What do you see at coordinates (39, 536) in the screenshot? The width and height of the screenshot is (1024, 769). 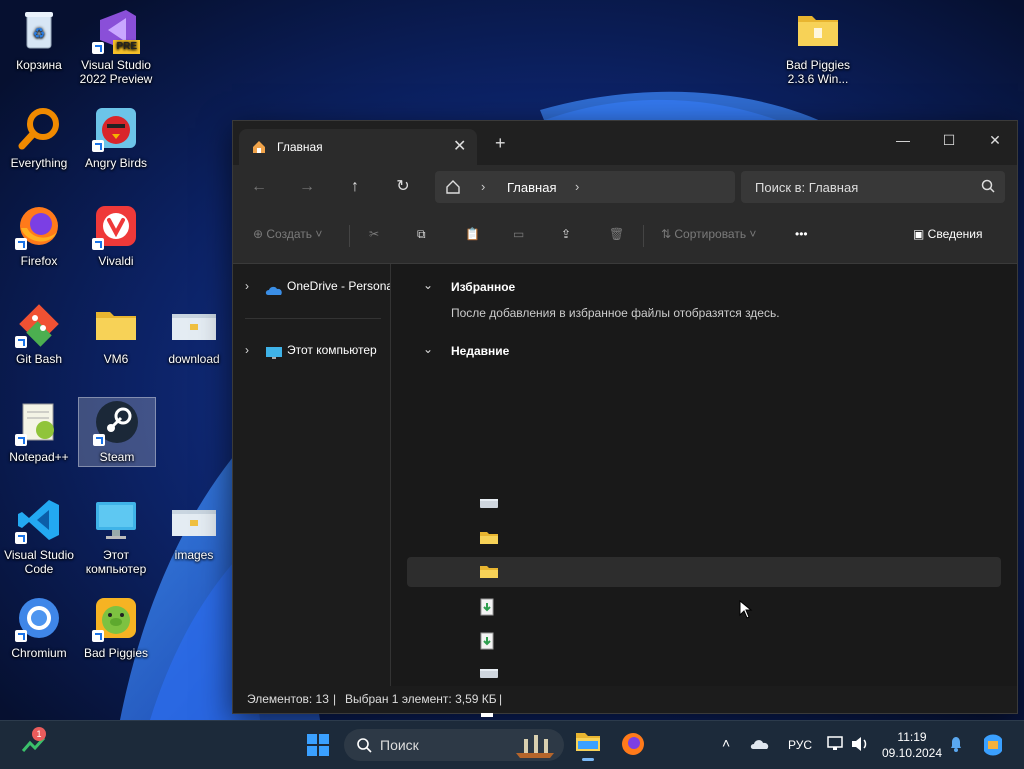 I see `desktop-icon-vscode: Visual Studio Code` at bounding box center [39, 536].